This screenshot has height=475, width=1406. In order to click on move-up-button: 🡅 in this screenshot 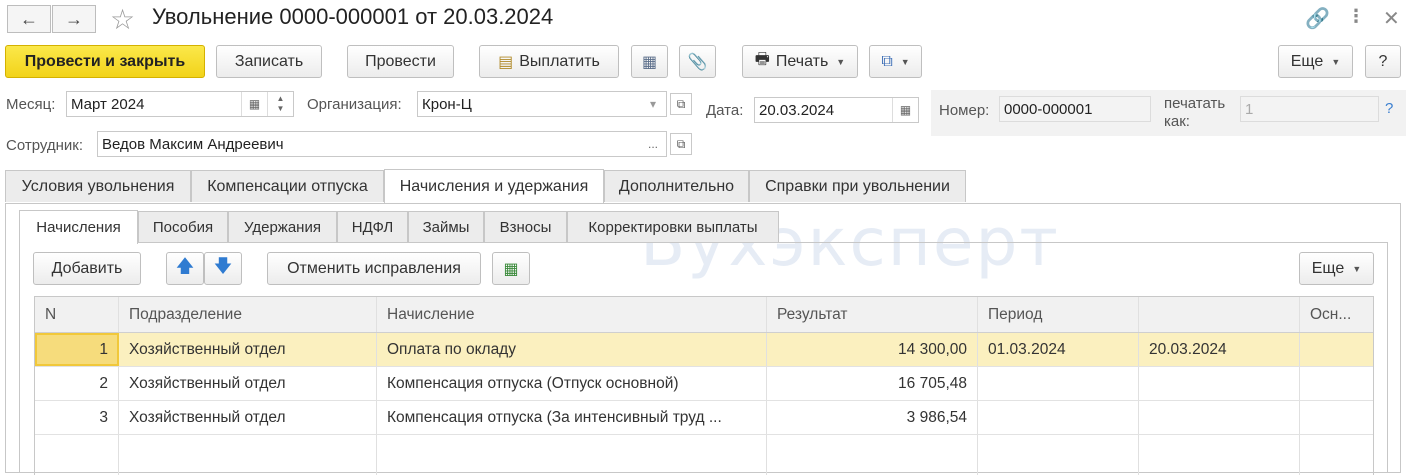, I will do `click(185, 268)`.